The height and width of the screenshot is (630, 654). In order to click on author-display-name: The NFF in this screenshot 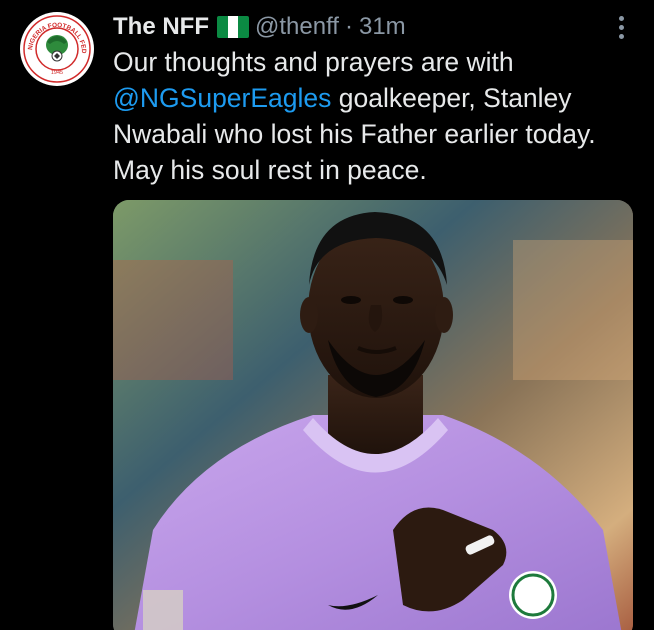, I will do `click(161, 27)`.